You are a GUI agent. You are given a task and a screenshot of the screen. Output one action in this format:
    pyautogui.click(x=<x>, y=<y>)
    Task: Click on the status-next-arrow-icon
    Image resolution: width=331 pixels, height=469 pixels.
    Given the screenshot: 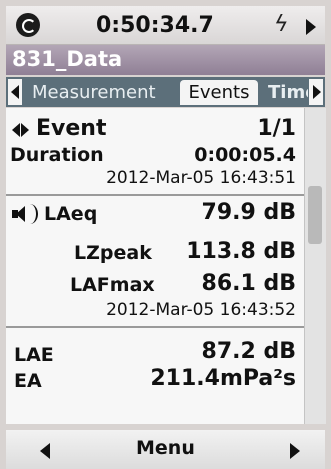 What is the action you would take?
    pyautogui.click(x=311, y=27)
    